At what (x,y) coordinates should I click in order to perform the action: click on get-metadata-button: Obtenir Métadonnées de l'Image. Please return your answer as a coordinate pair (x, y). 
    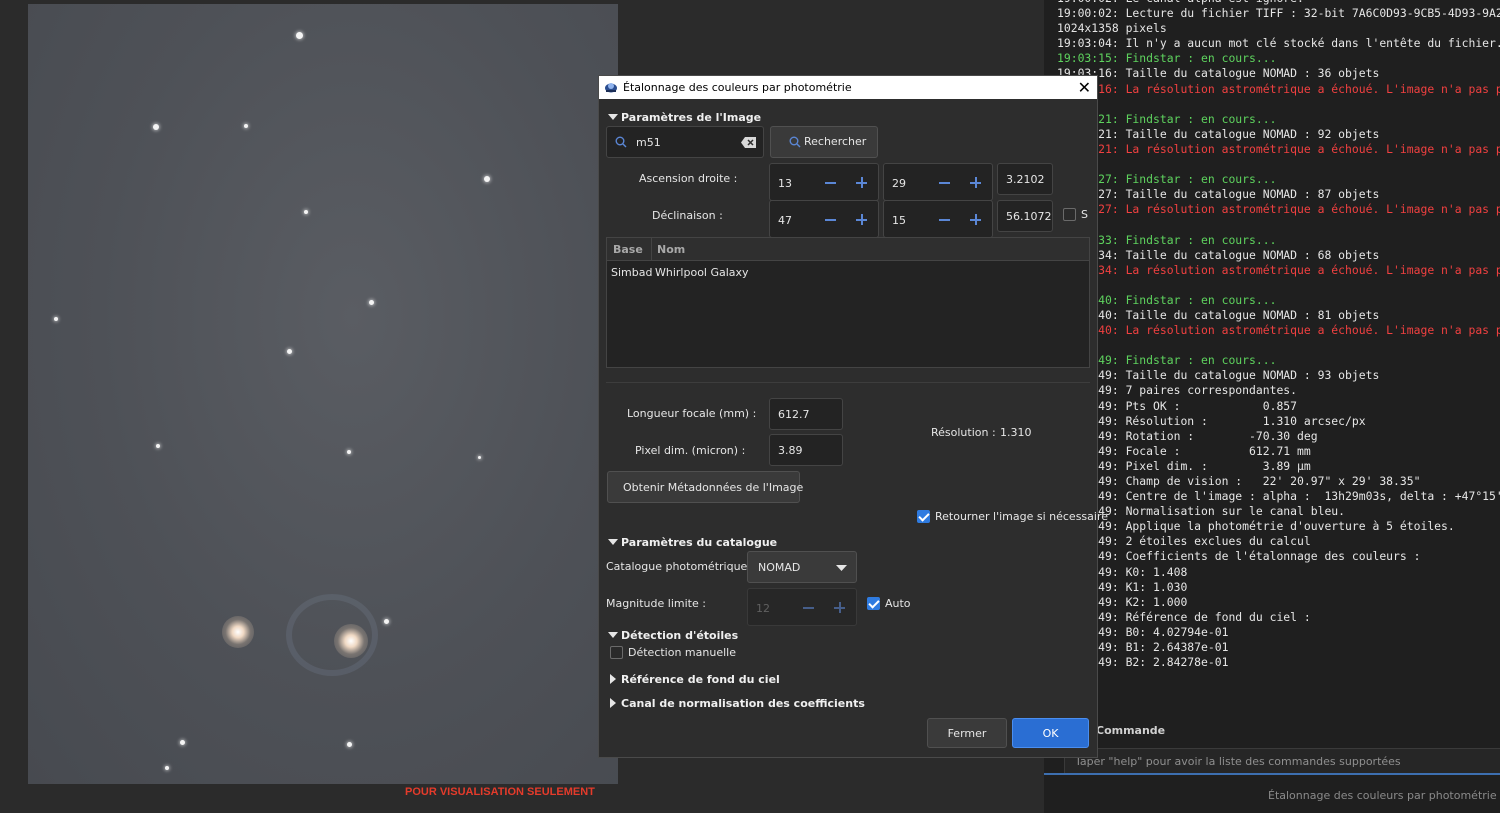
    Looking at the image, I should click on (705, 487).